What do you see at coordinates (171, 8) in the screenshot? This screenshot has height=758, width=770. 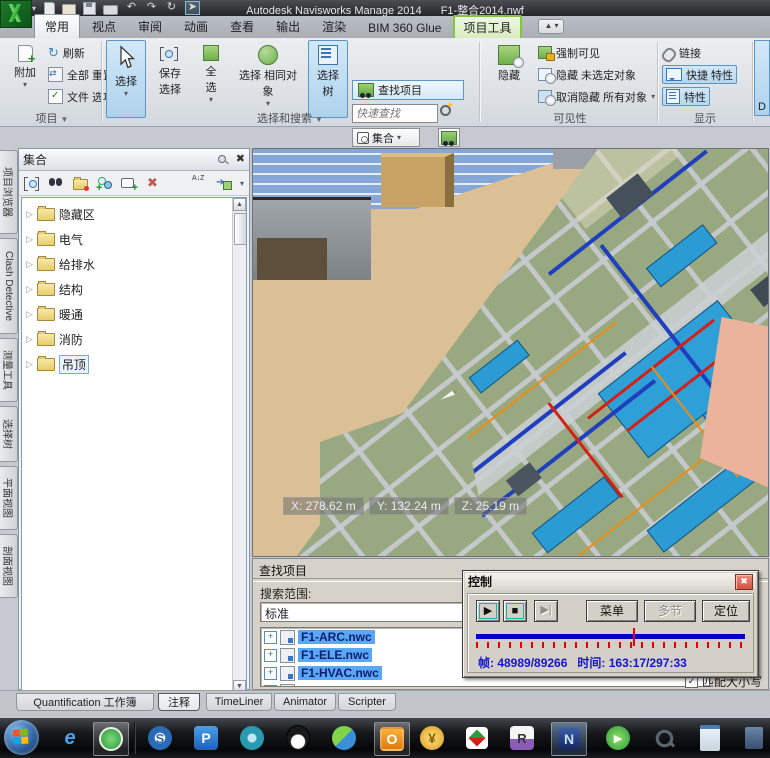 I see `refresh-qat-icon: ↻` at bounding box center [171, 8].